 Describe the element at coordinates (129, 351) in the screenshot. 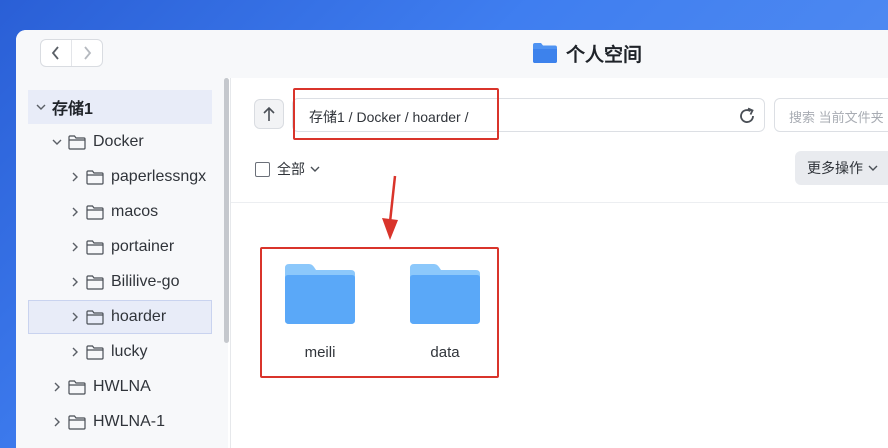

I see `tree-item-label: lucky` at that location.